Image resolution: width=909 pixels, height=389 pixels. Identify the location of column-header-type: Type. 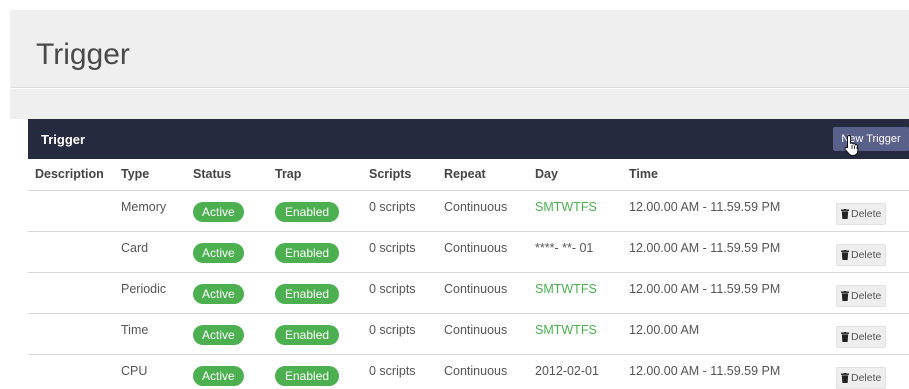
(157, 174).